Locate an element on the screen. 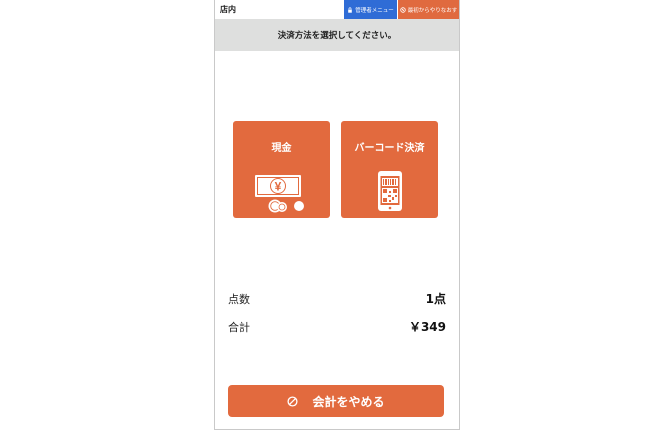 The height and width of the screenshot is (431, 670). cash-icon: ¥ is located at coordinates (279, 194).